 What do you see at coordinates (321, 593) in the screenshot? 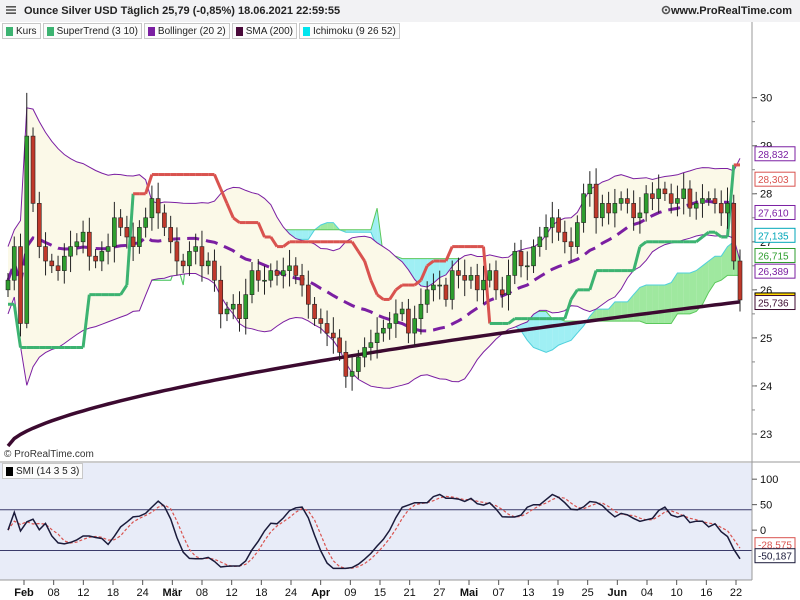
I see `date-tick-label: Apr` at bounding box center [321, 593].